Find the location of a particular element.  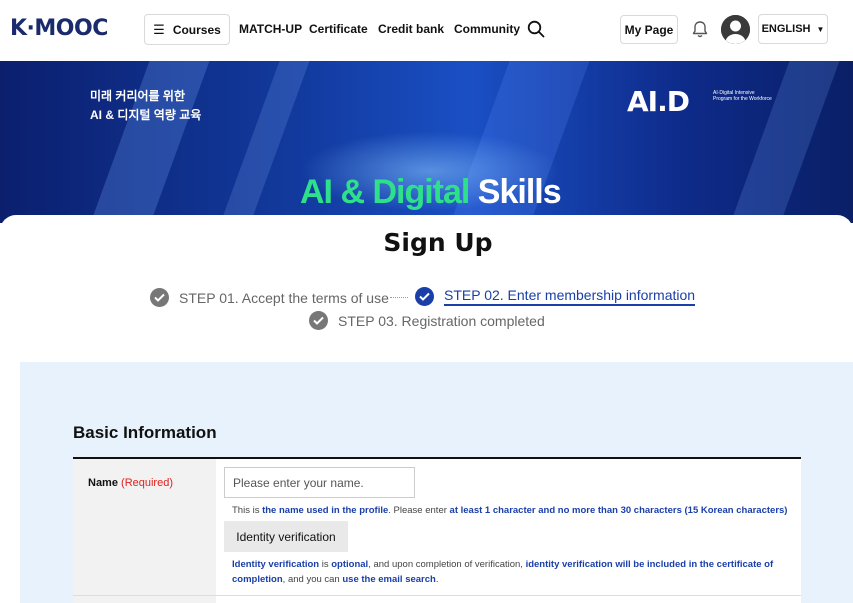

my-page-button: My Page is located at coordinates (649, 29).